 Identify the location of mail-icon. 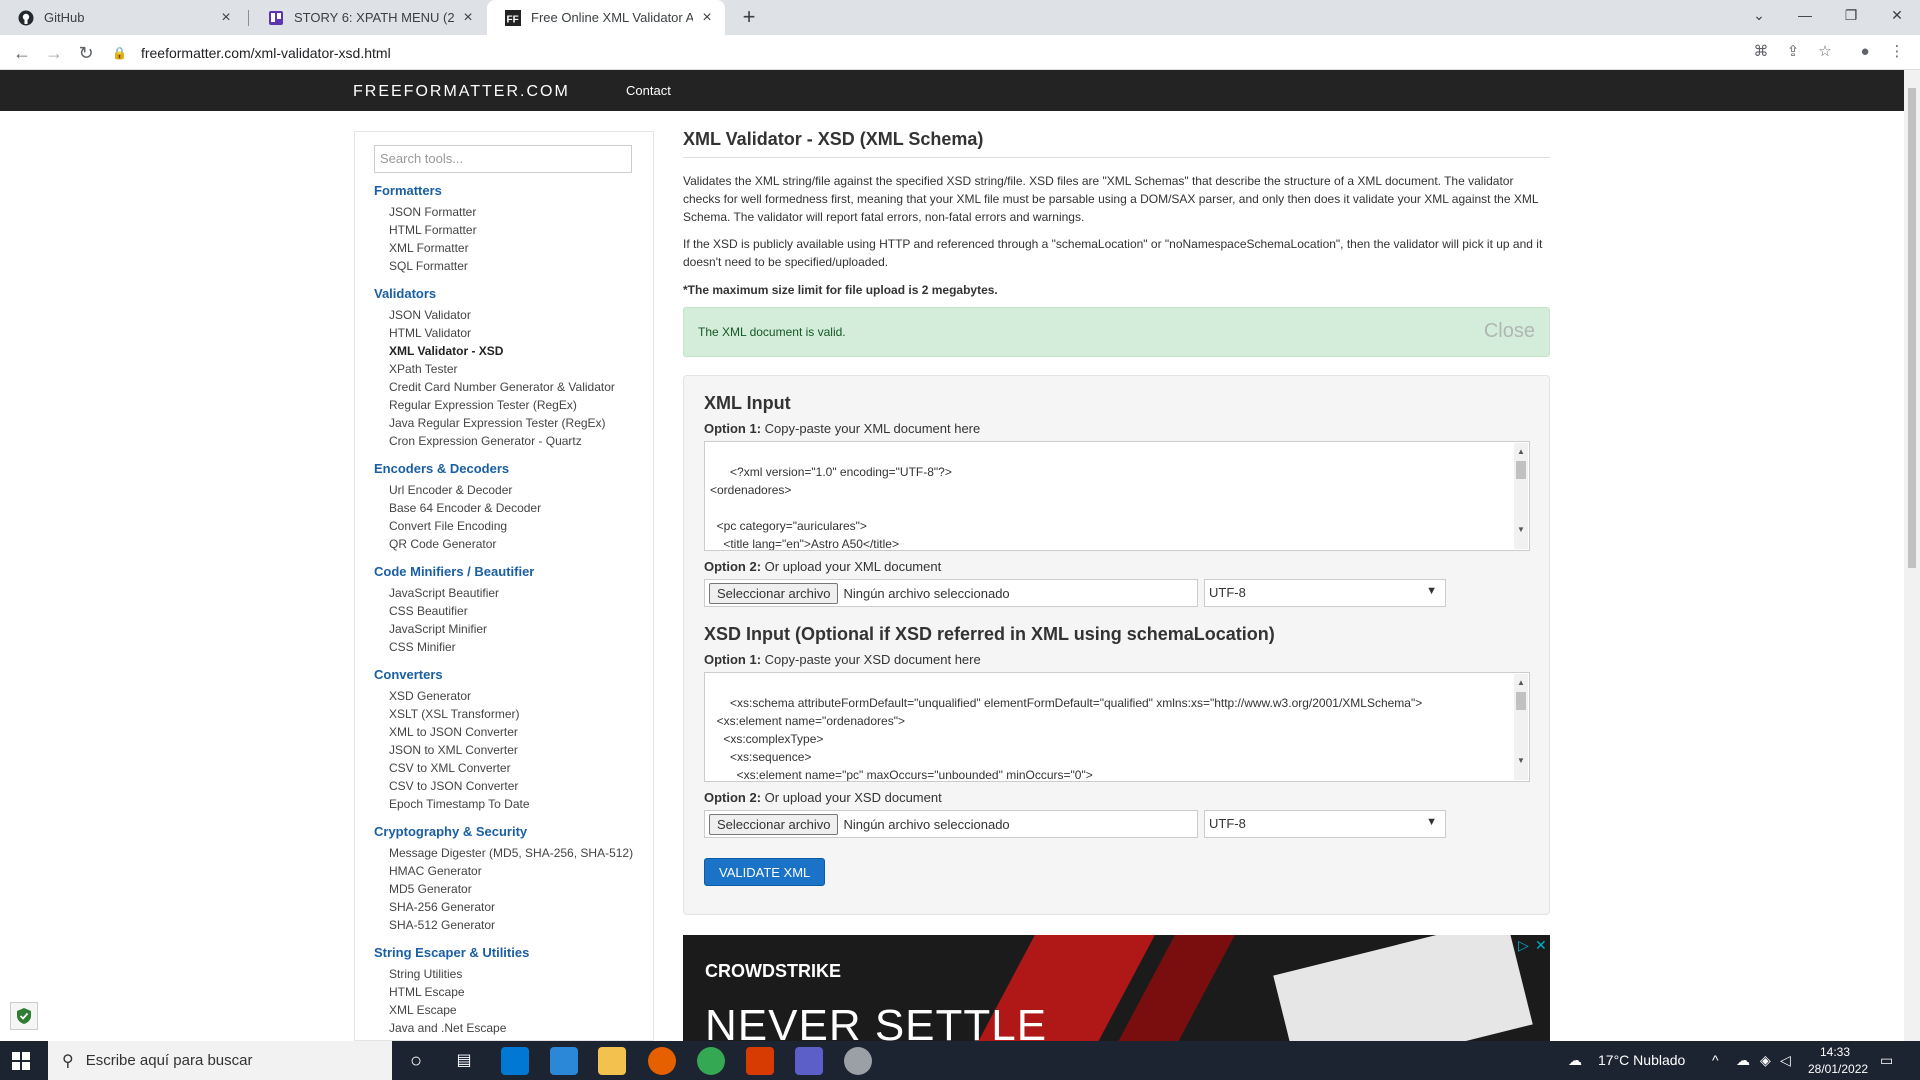
(564, 1061).